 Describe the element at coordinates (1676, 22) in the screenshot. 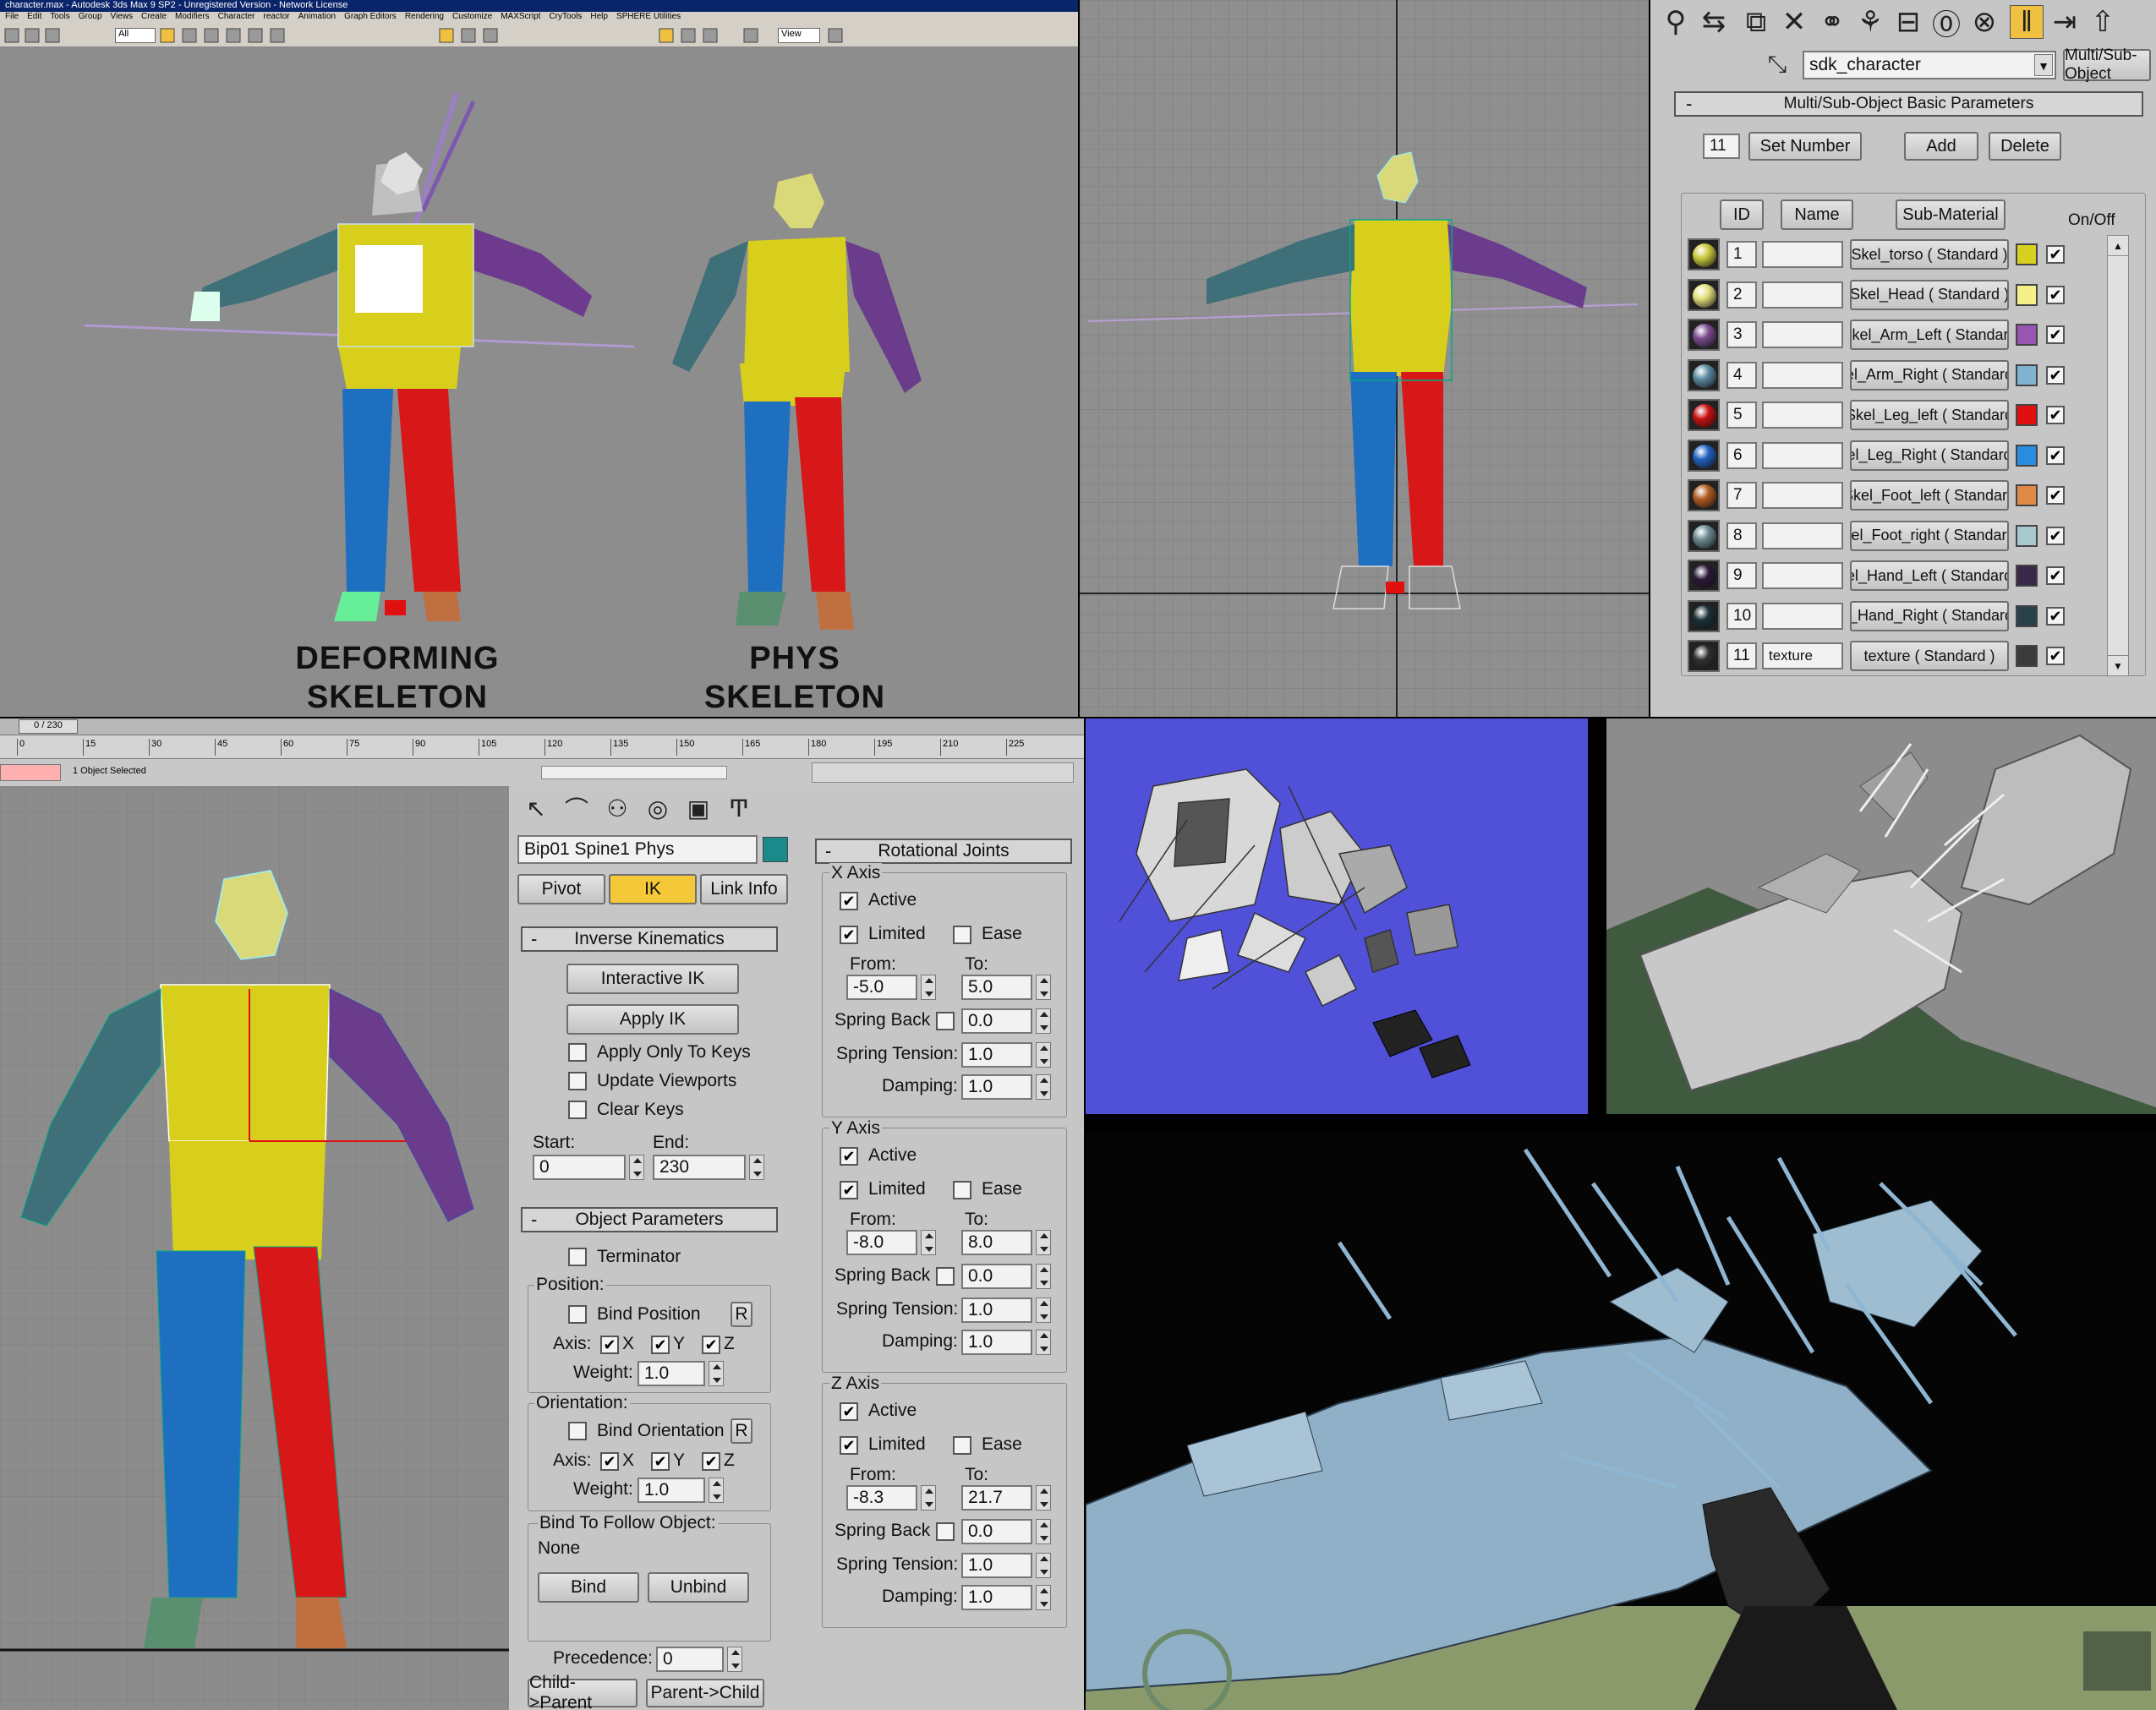

I see `get-material-icon: ⚲` at that location.